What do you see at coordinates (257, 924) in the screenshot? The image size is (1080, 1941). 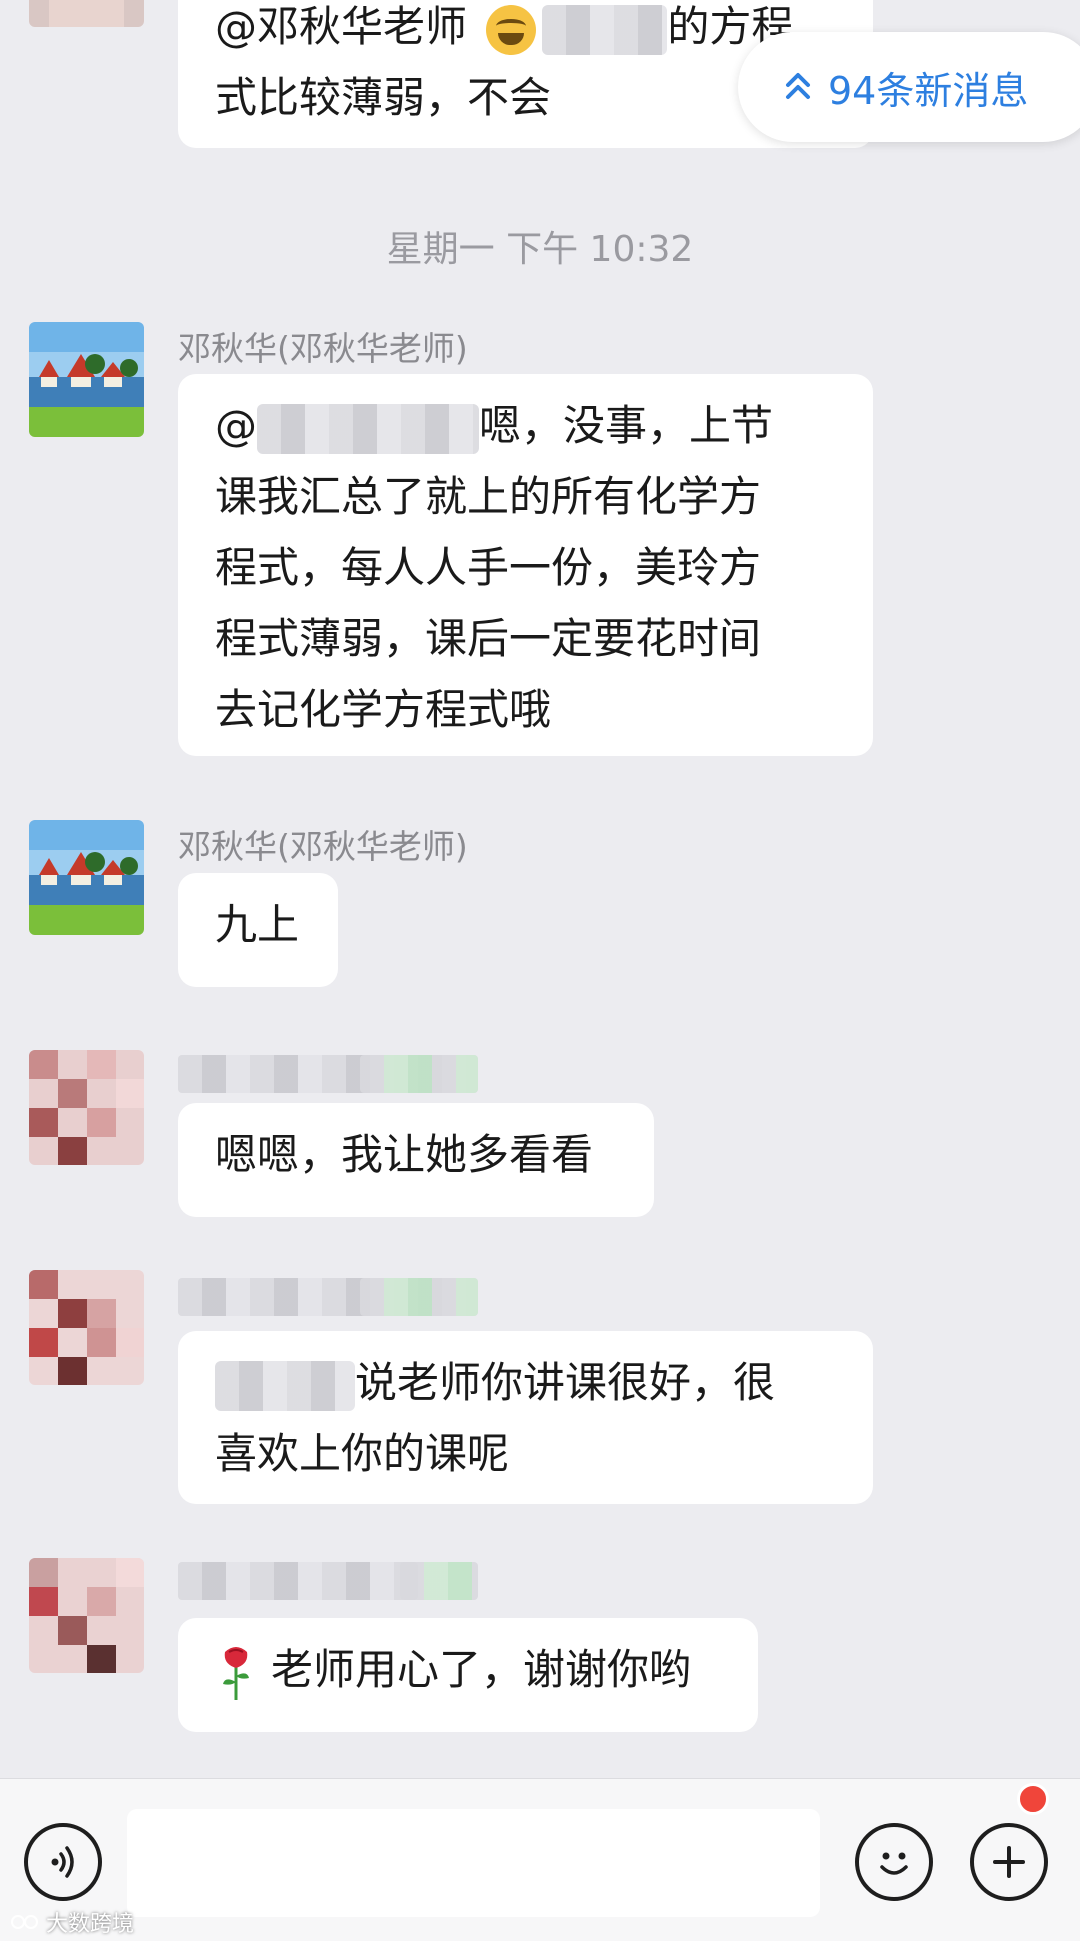 I see `message-text: 九上` at bounding box center [257, 924].